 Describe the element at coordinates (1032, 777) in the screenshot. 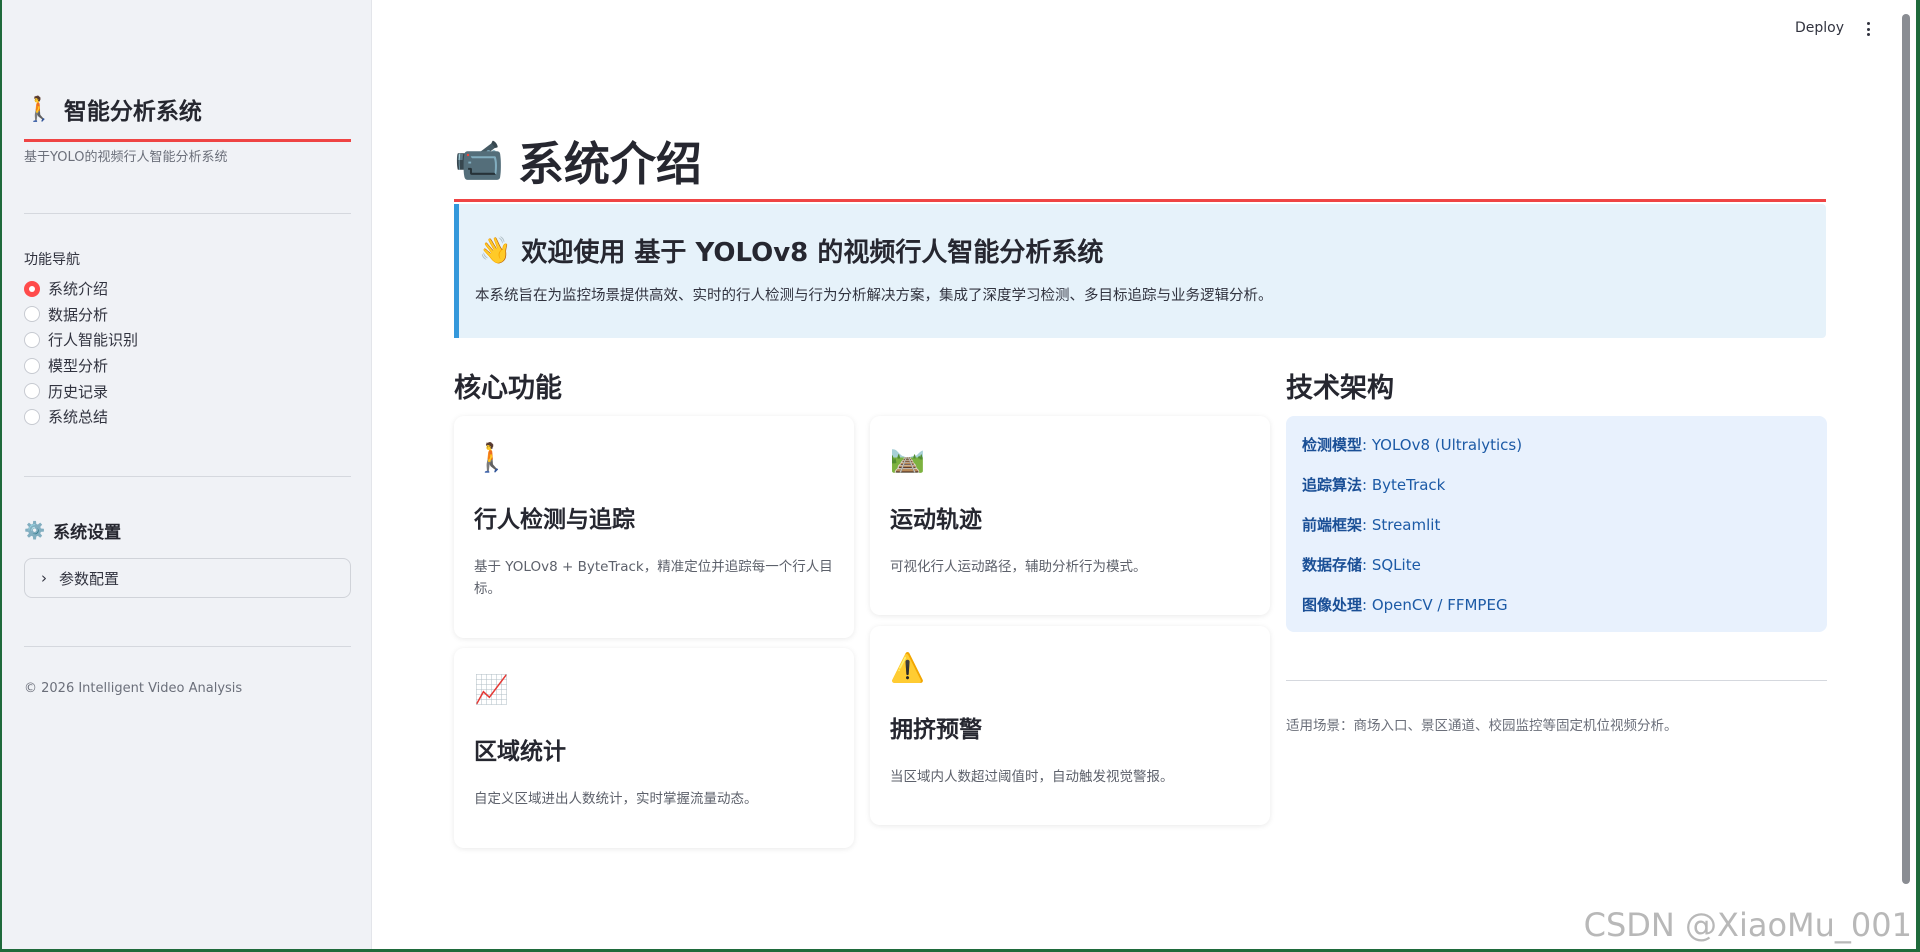

I see `feature-card-desc: 当区域内人数超过阈值时，自动触发视觉警报。` at that location.